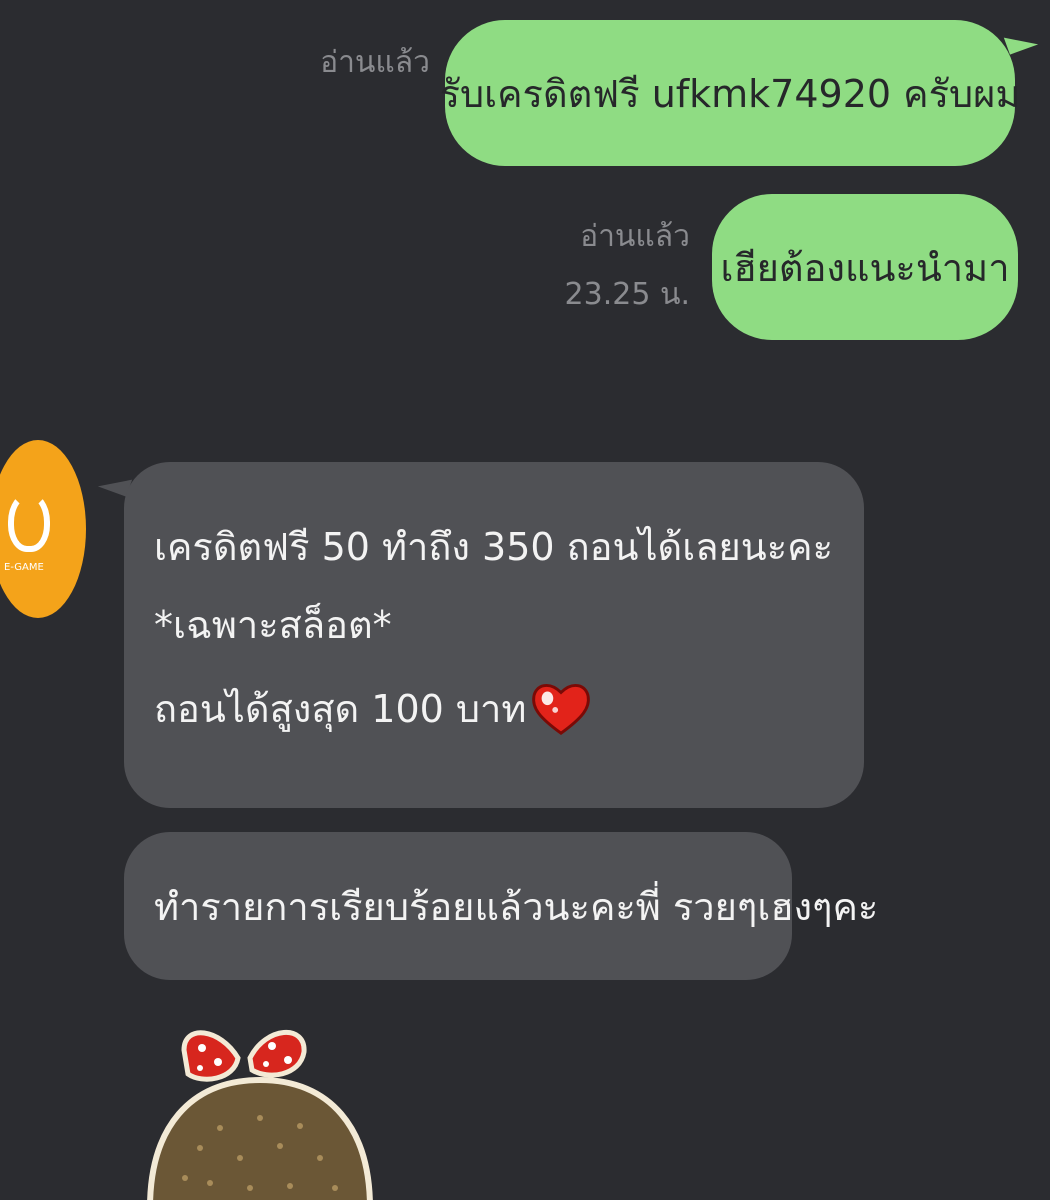 The width and height of the screenshot is (1050, 1200). I want to click on incoming-message-bubble: ทำรายการเรียบร้อยแล้วนะคะพี่ รวยๆเฮงๆคะ, so click(501, 906).